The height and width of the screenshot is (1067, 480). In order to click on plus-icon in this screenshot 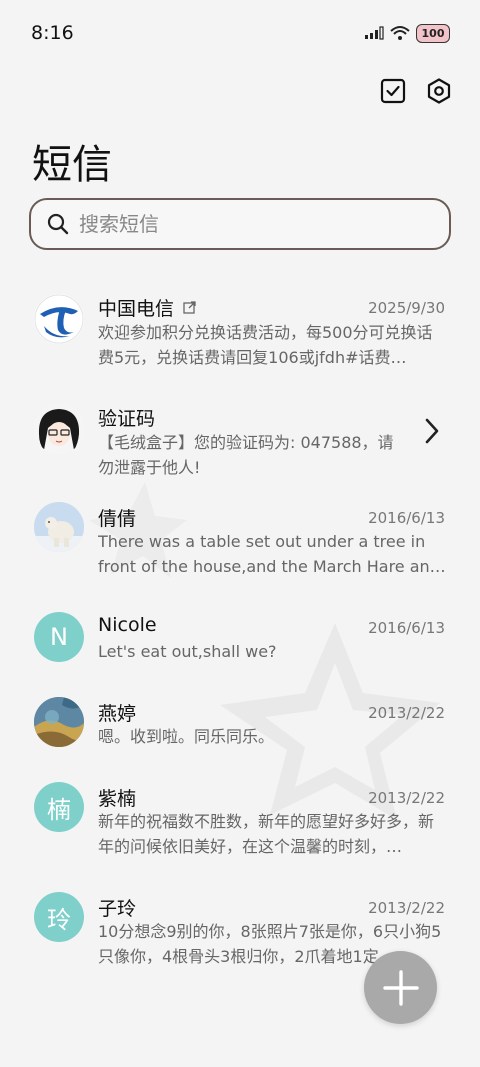, I will do `click(400, 987)`.